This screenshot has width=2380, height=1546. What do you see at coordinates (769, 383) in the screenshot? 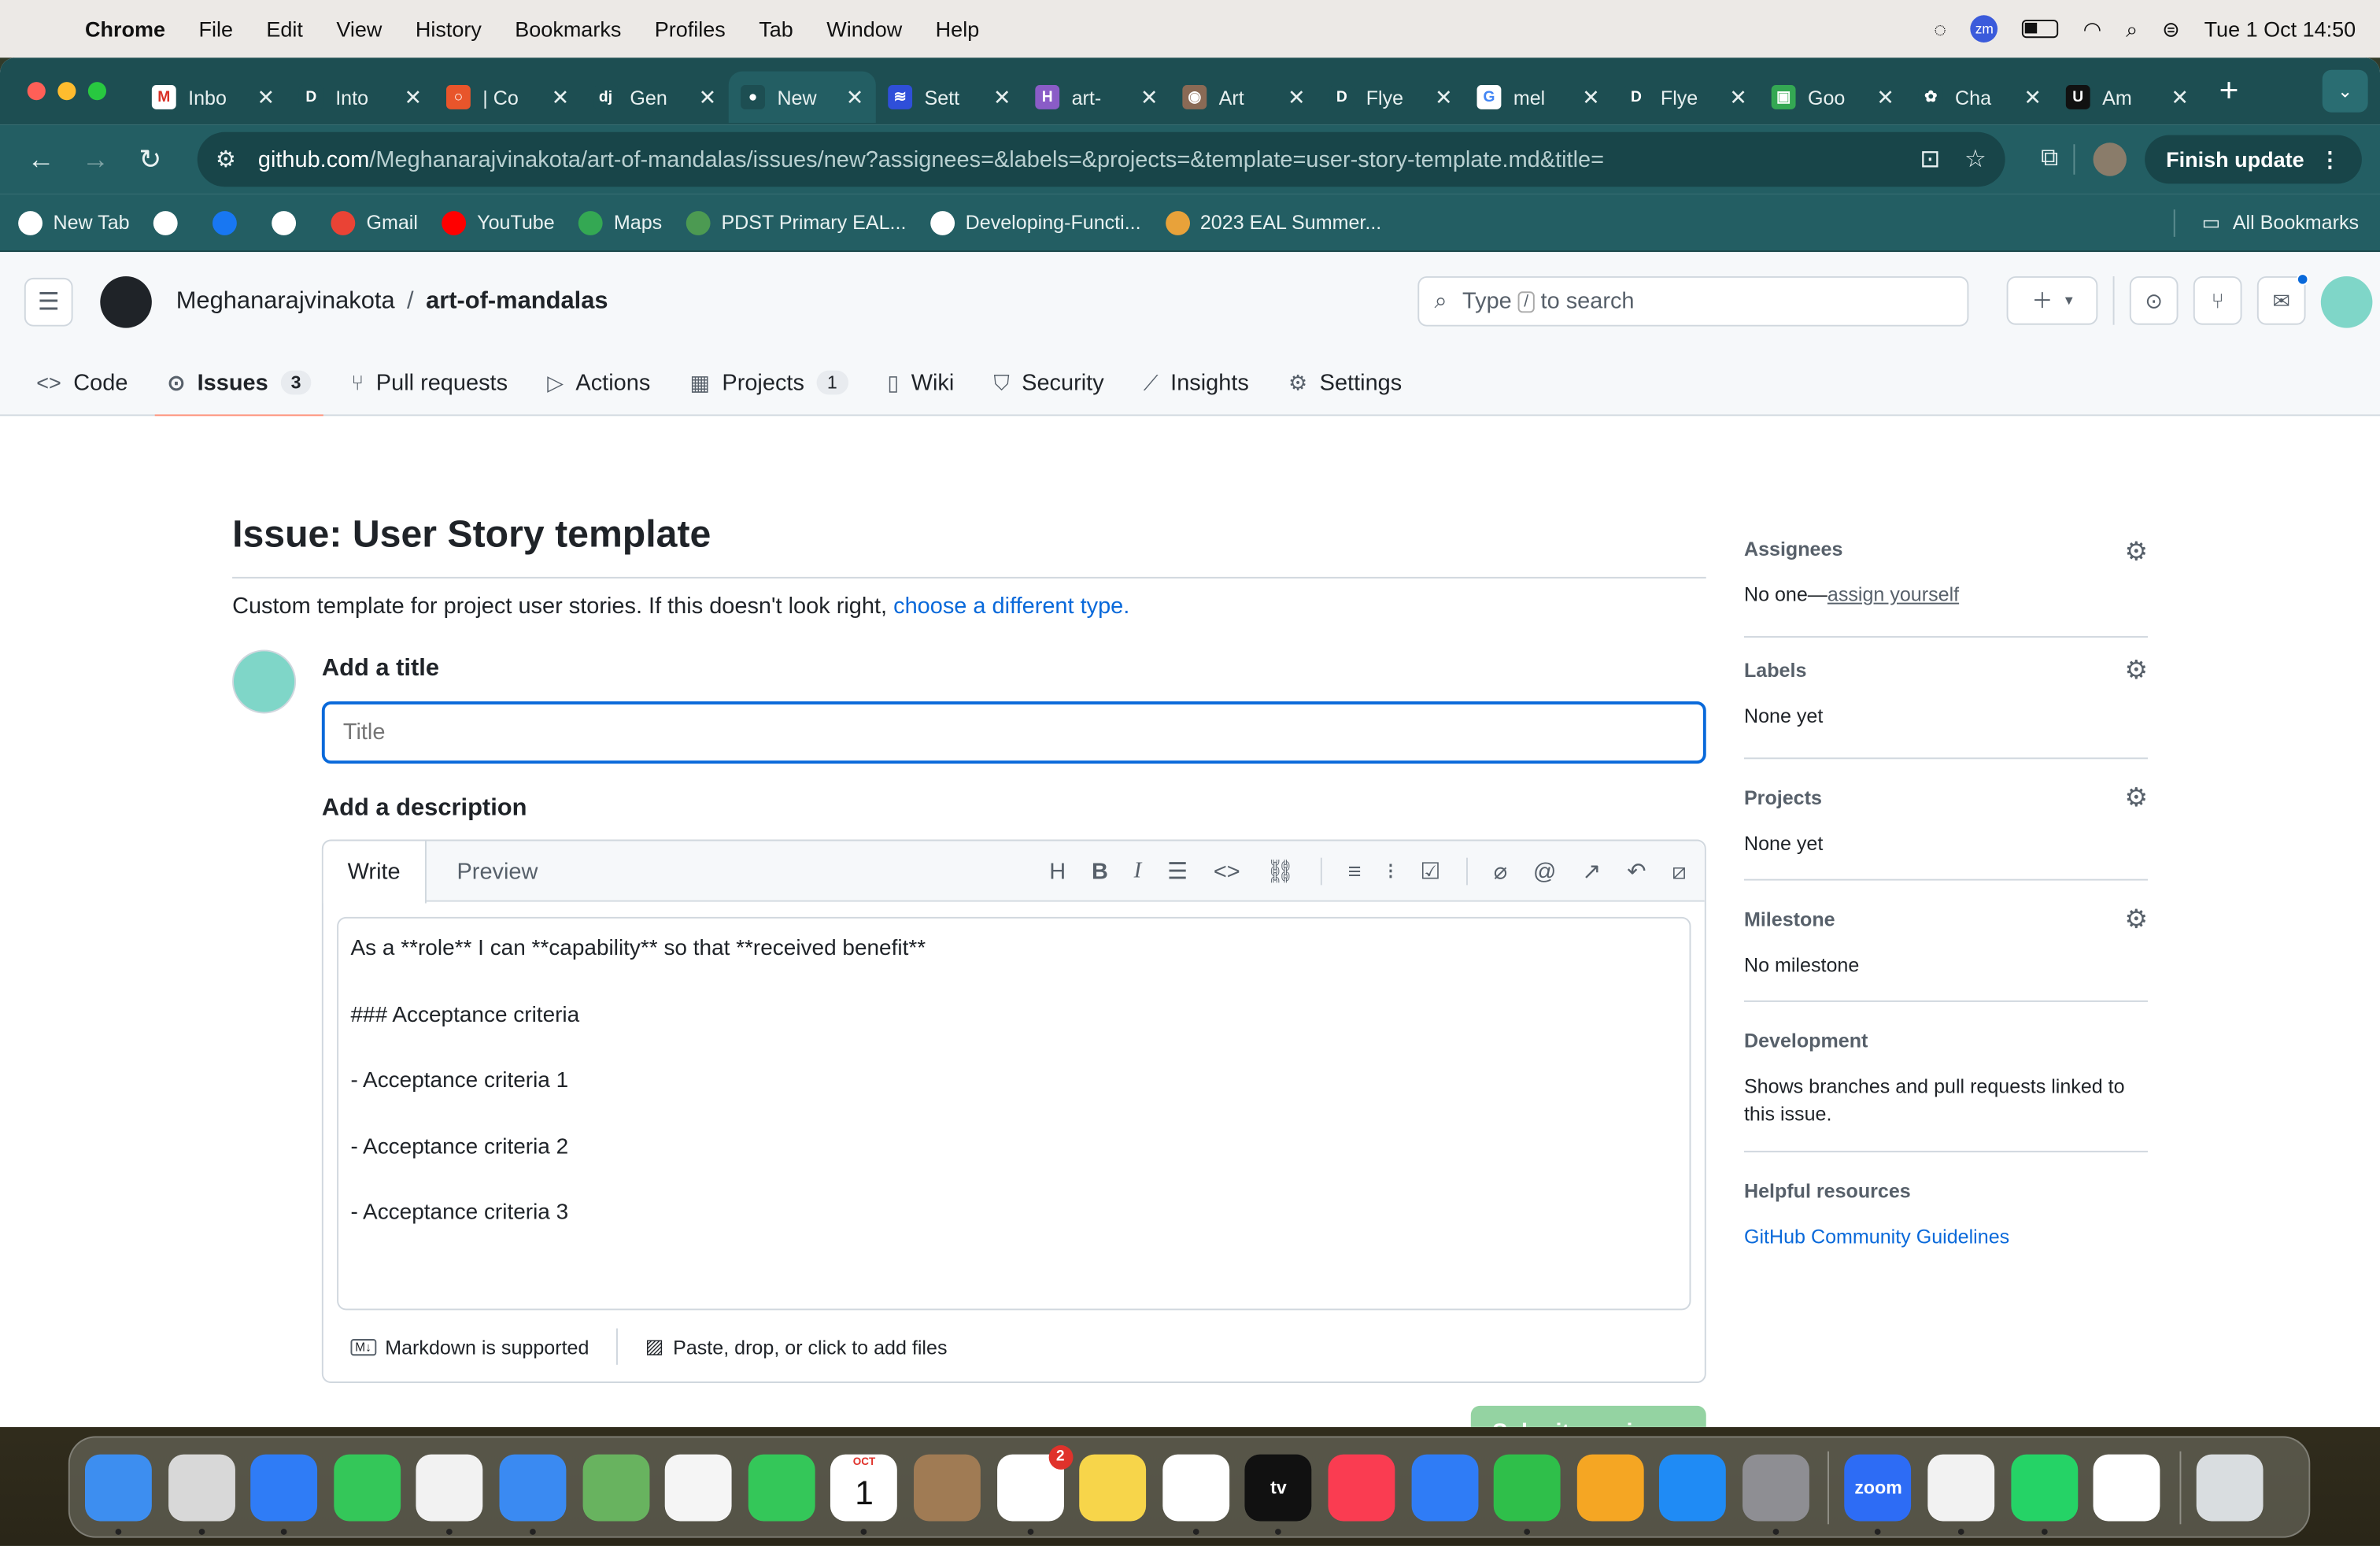
I see `repo-tab: ▦ Projects 1` at bounding box center [769, 383].